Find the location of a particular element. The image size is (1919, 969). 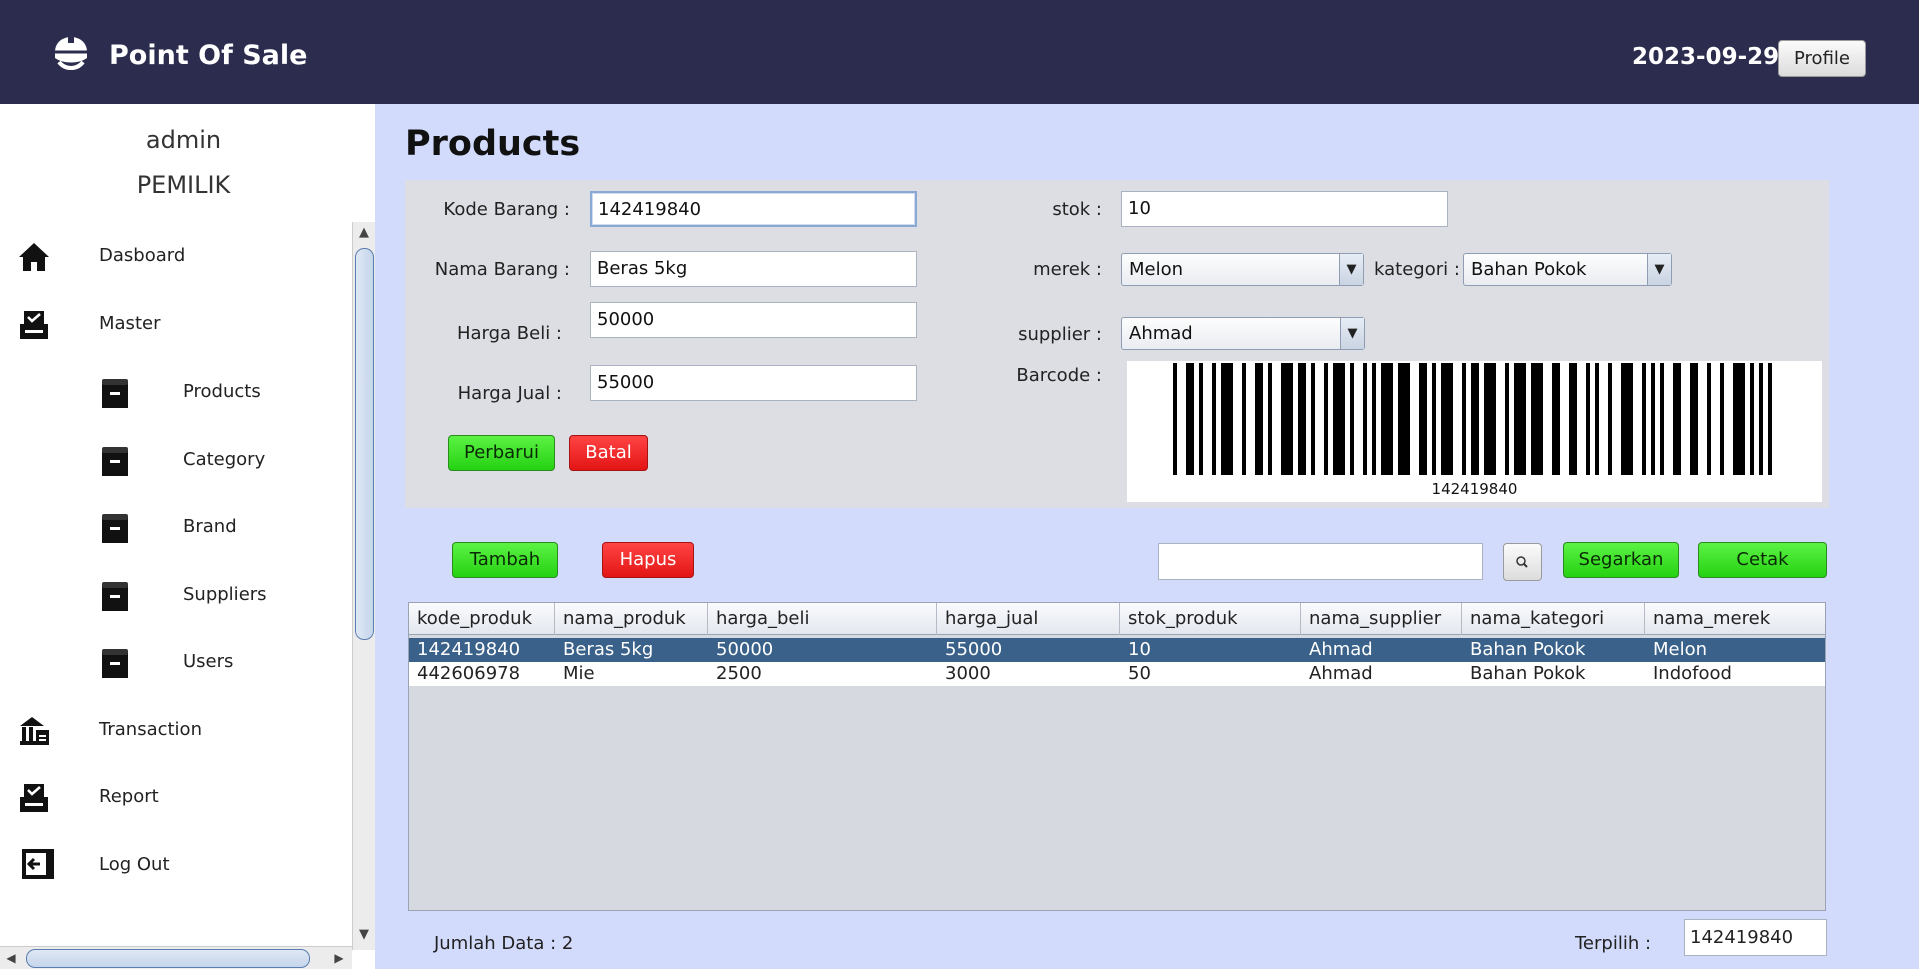

sidebar-vertical-scrollbar: ▲ ▼ is located at coordinates (363, 586).